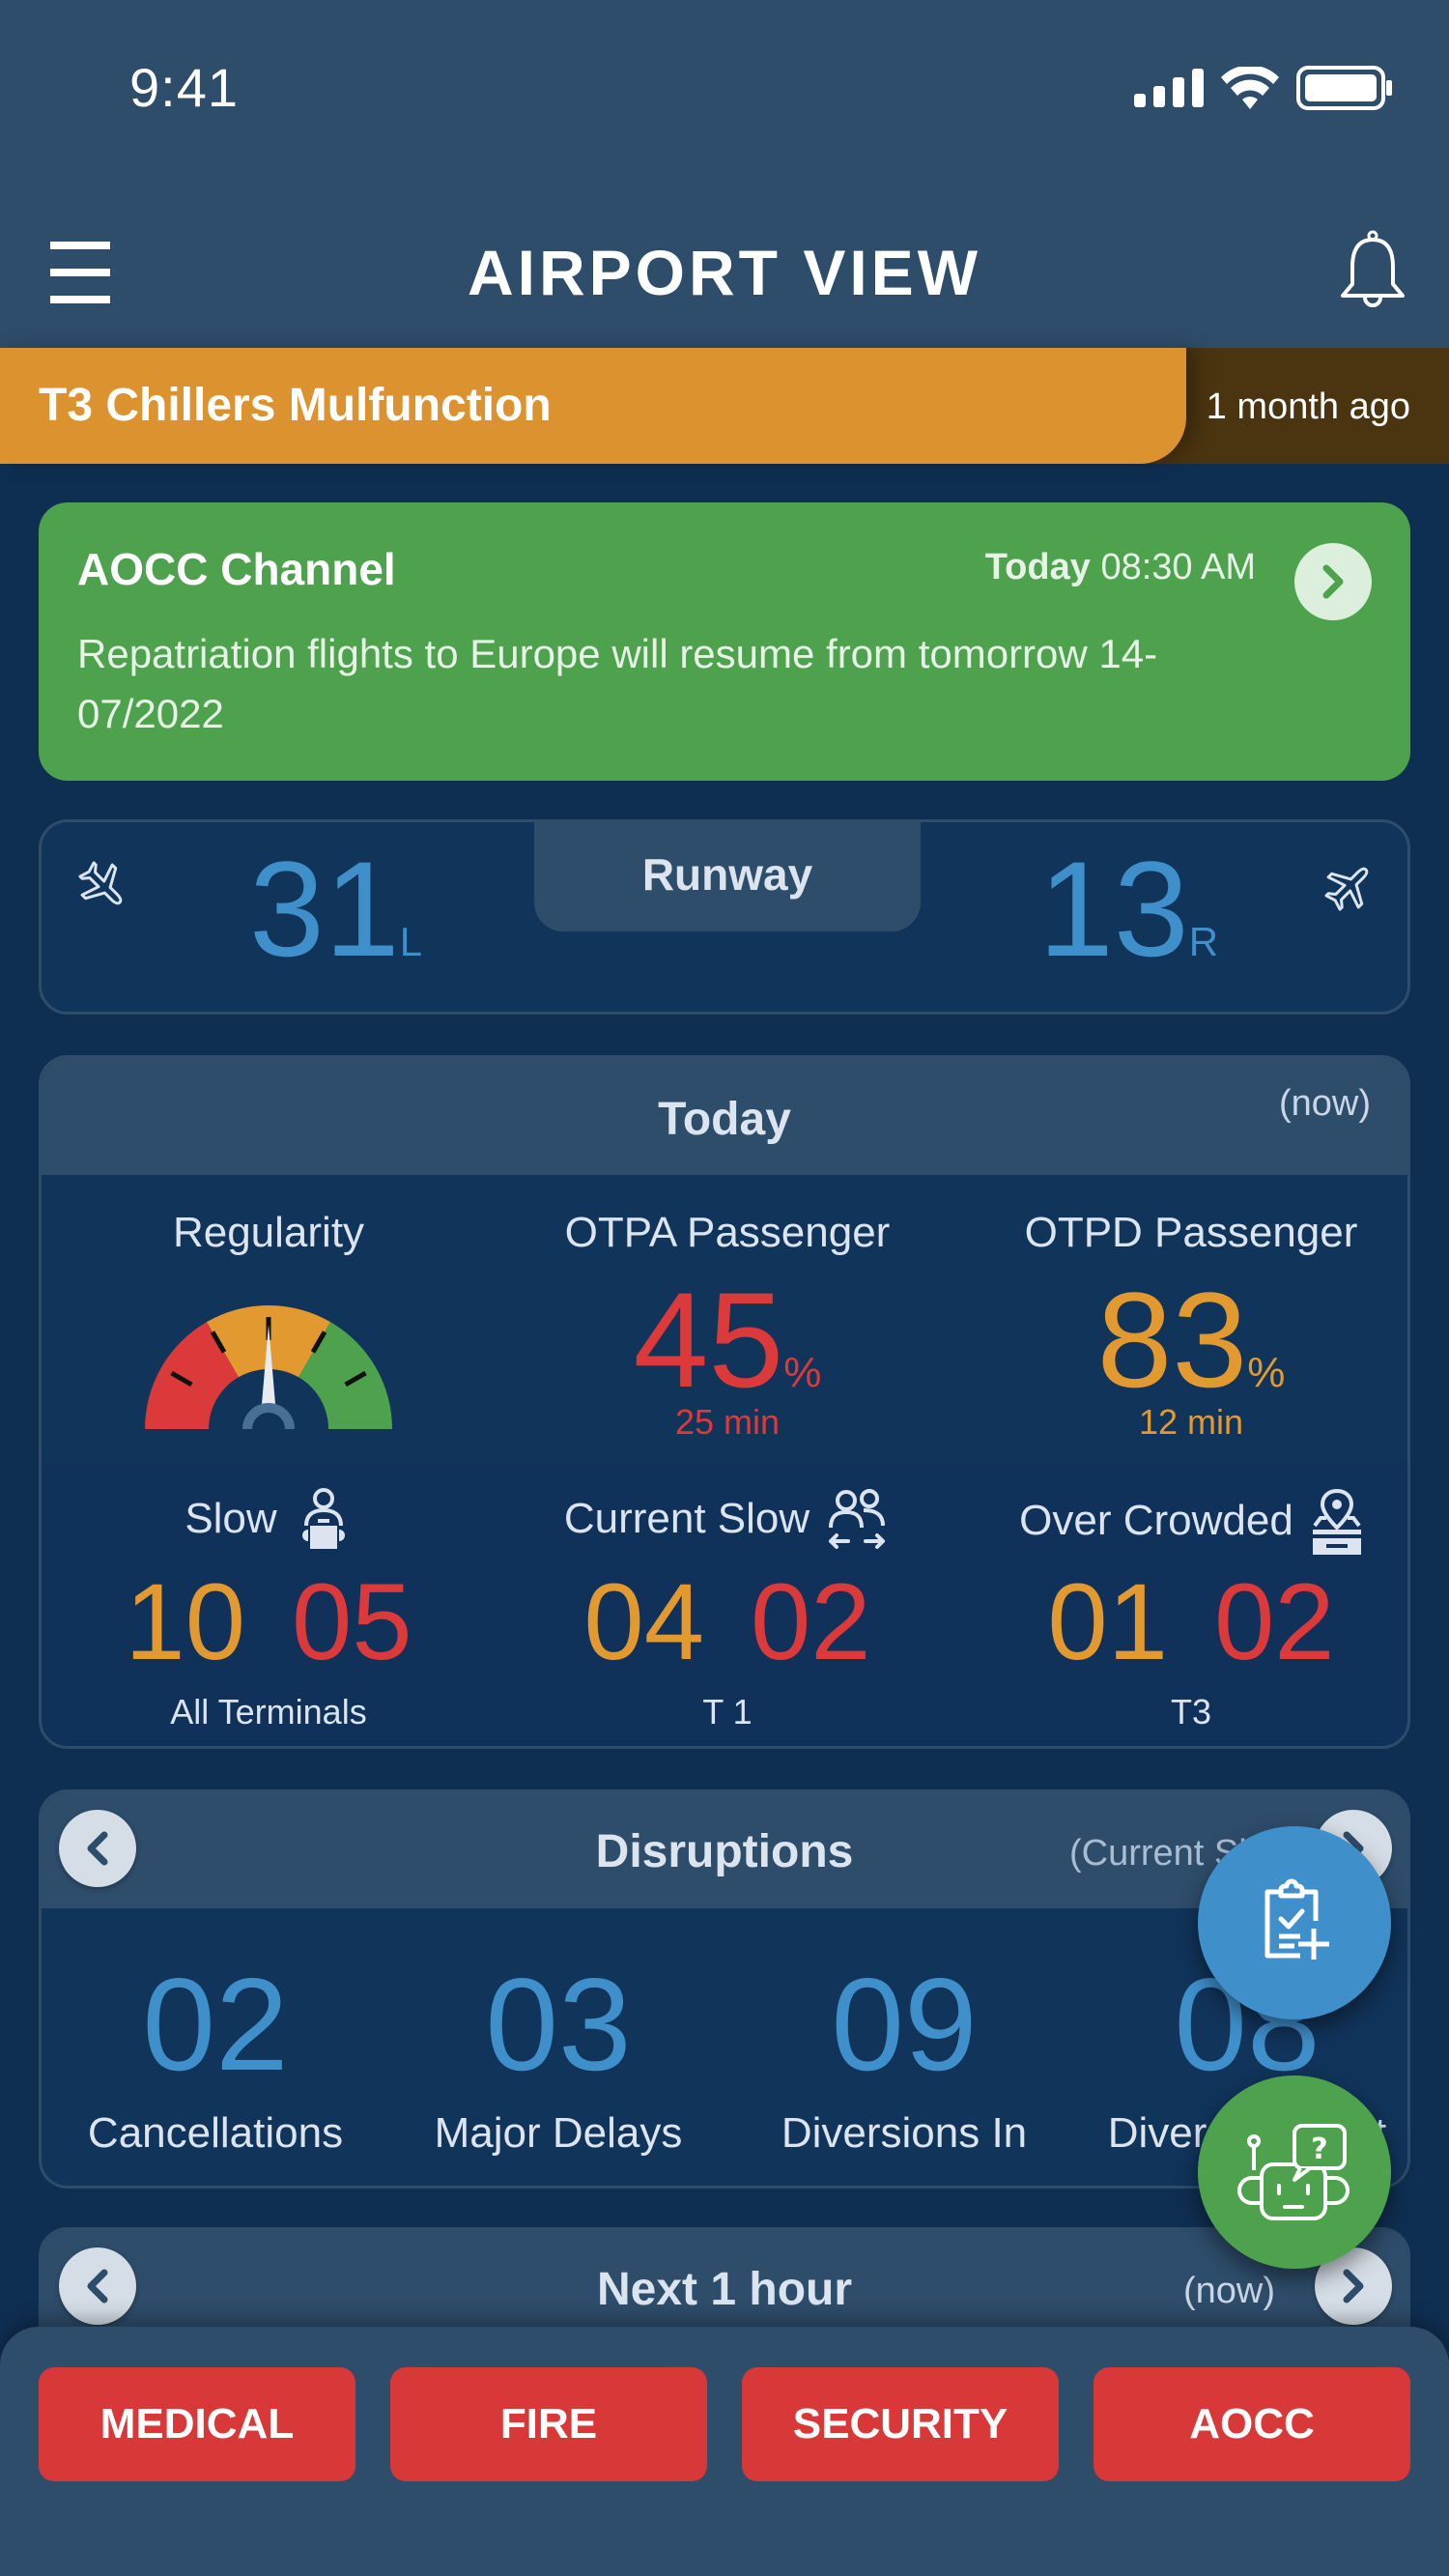  Describe the element at coordinates (727, 1422) in the screenshot. I see `otpa-delay: 25 min` at that location.